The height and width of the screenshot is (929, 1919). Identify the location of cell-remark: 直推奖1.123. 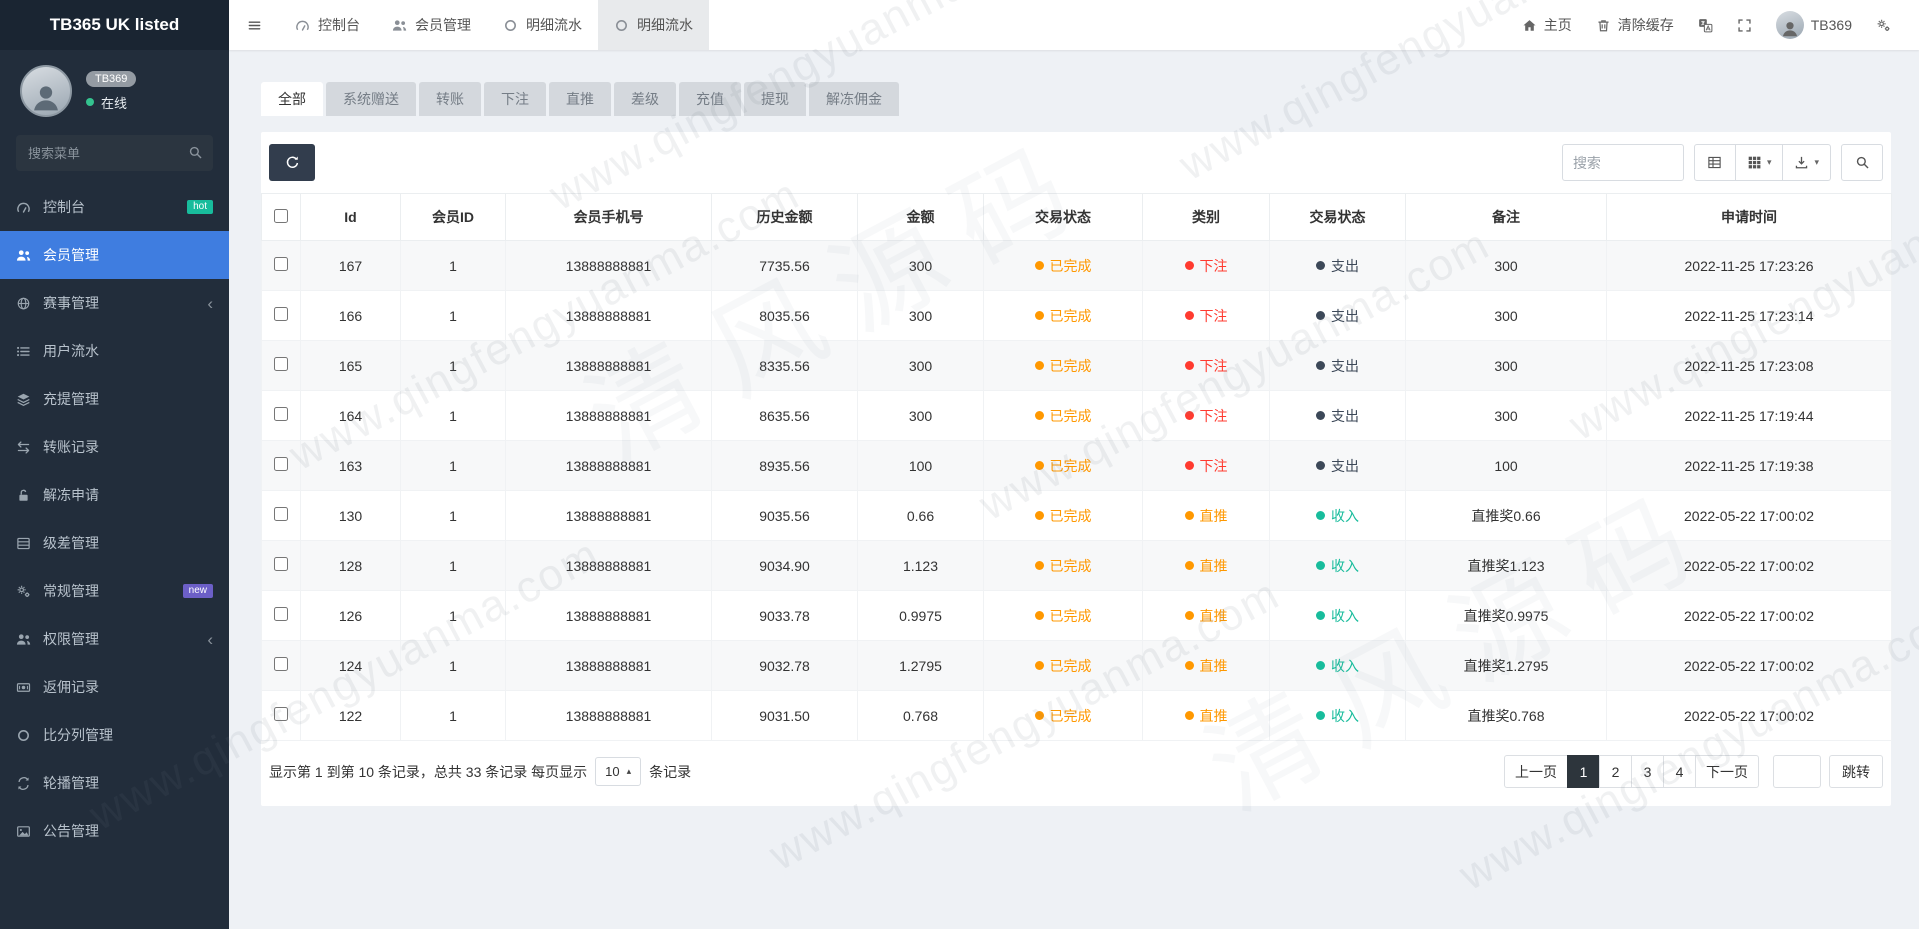
(1506, 565).